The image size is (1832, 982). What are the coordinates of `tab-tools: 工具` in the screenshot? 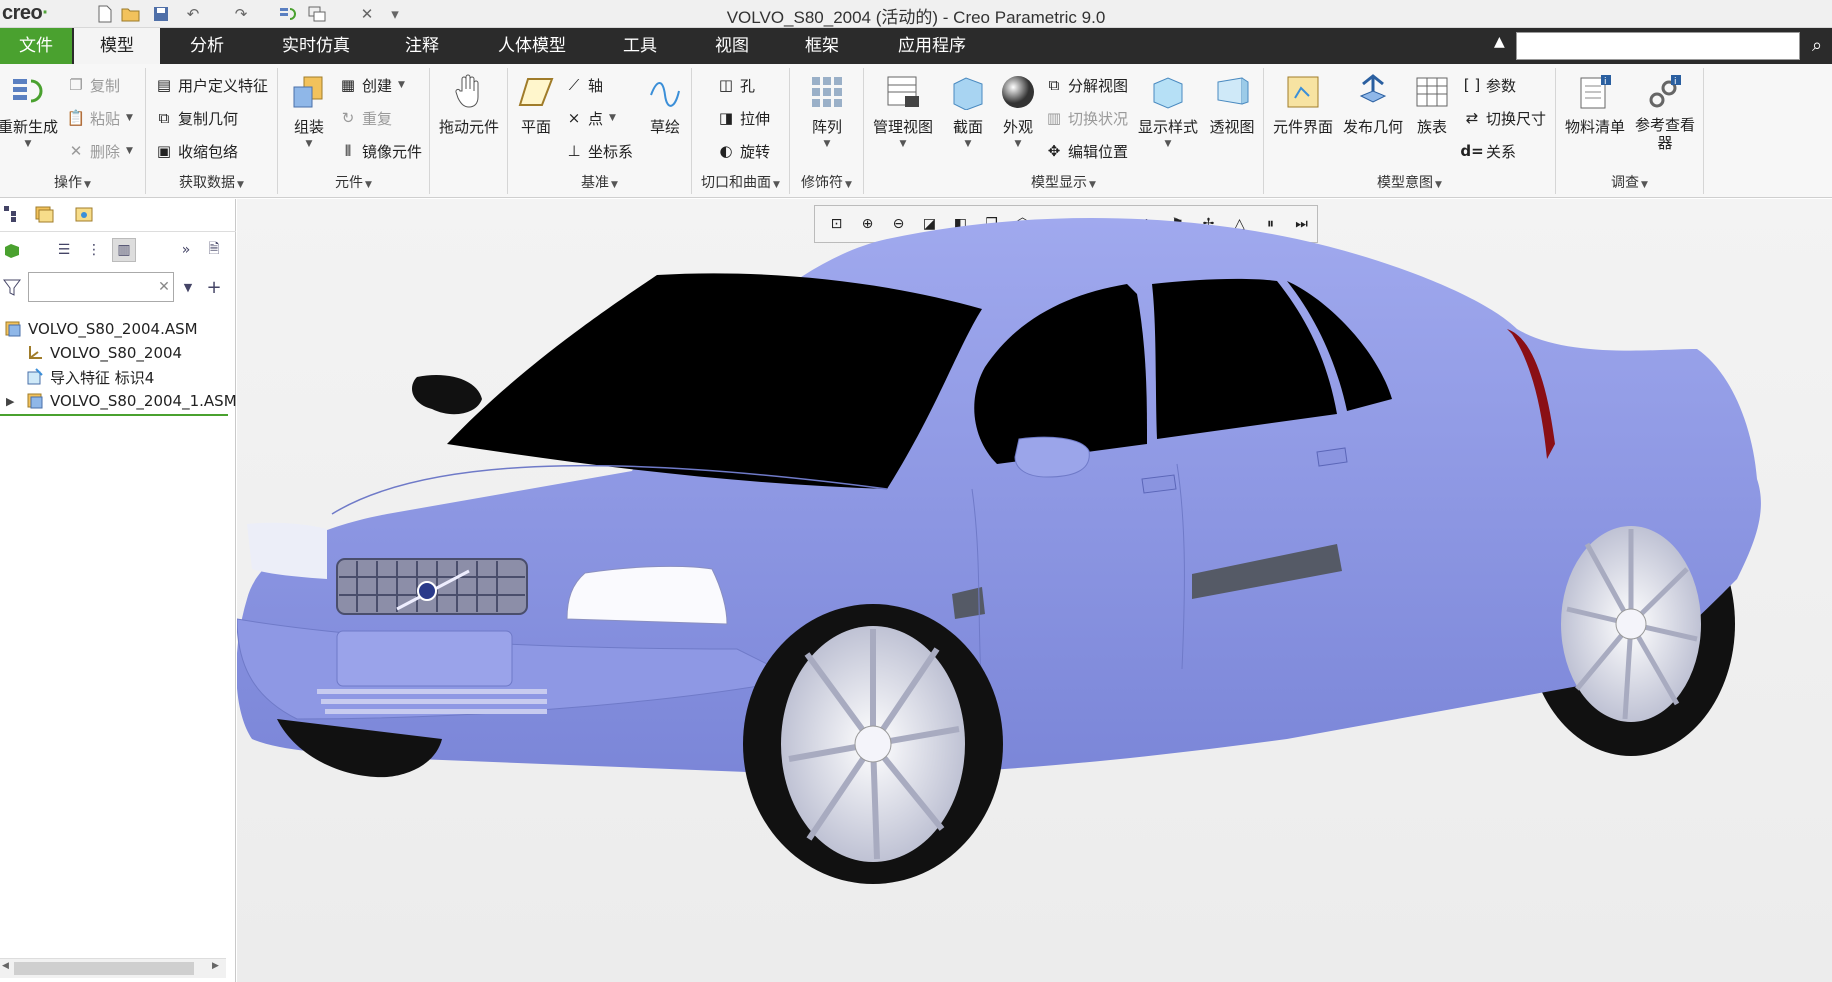 It's located at (640, 46).